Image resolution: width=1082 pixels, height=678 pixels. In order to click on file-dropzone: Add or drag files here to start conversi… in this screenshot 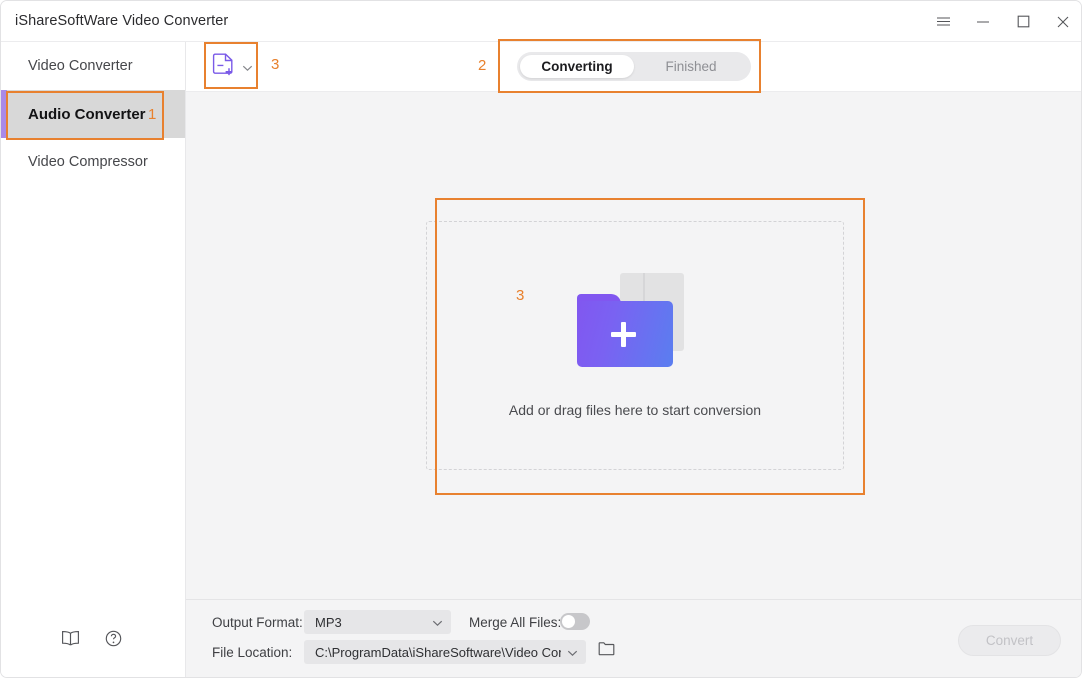, I will do `click(635, 345)`.